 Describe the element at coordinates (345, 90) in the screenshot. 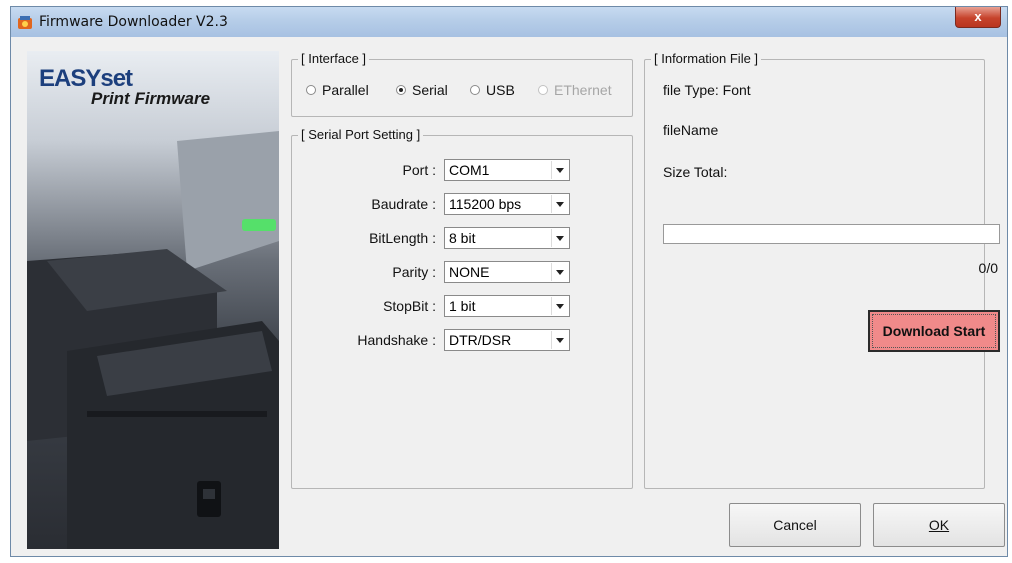

I see `radio-parallel-label: Parallel` at that location.